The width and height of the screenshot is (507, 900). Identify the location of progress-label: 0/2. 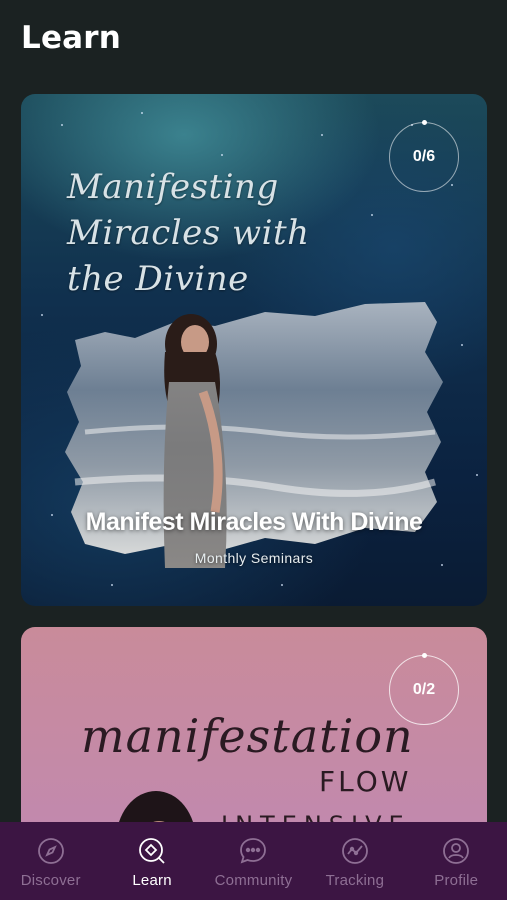
(424, 689).